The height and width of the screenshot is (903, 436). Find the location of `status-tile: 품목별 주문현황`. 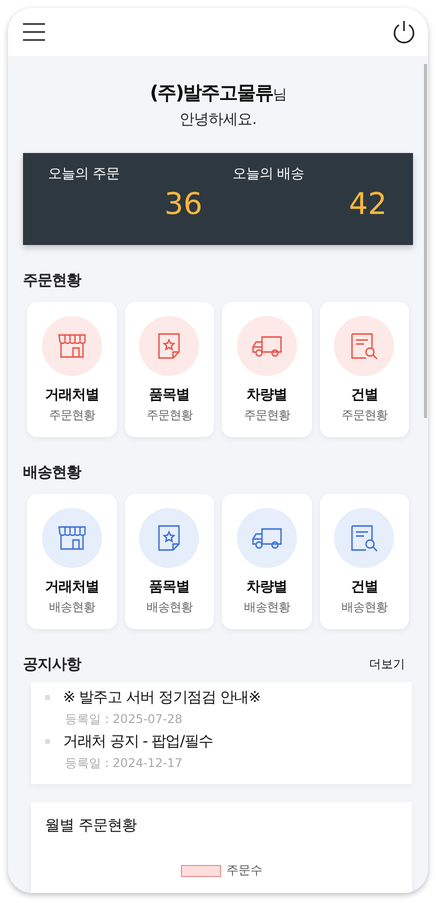

status-tile: 품목별 주문현황 is located at coordinates (169, 369).